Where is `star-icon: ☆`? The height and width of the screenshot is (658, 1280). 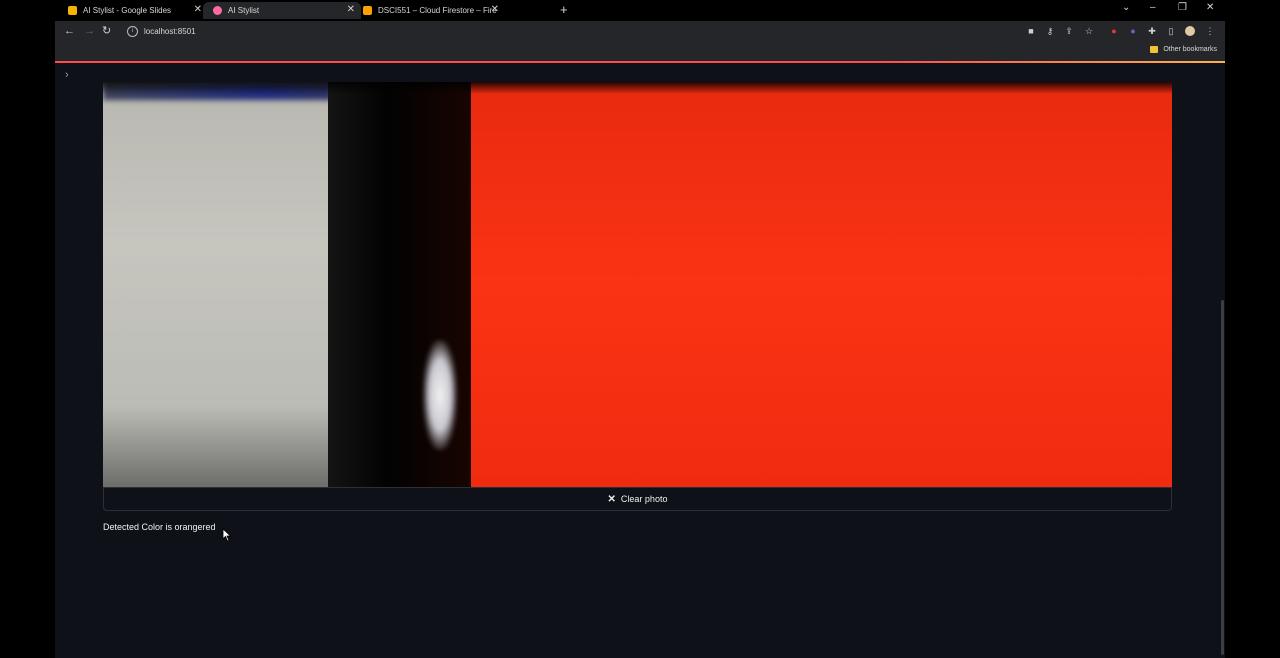
star-icon: ☆ is located at coordinates (1089, 31).